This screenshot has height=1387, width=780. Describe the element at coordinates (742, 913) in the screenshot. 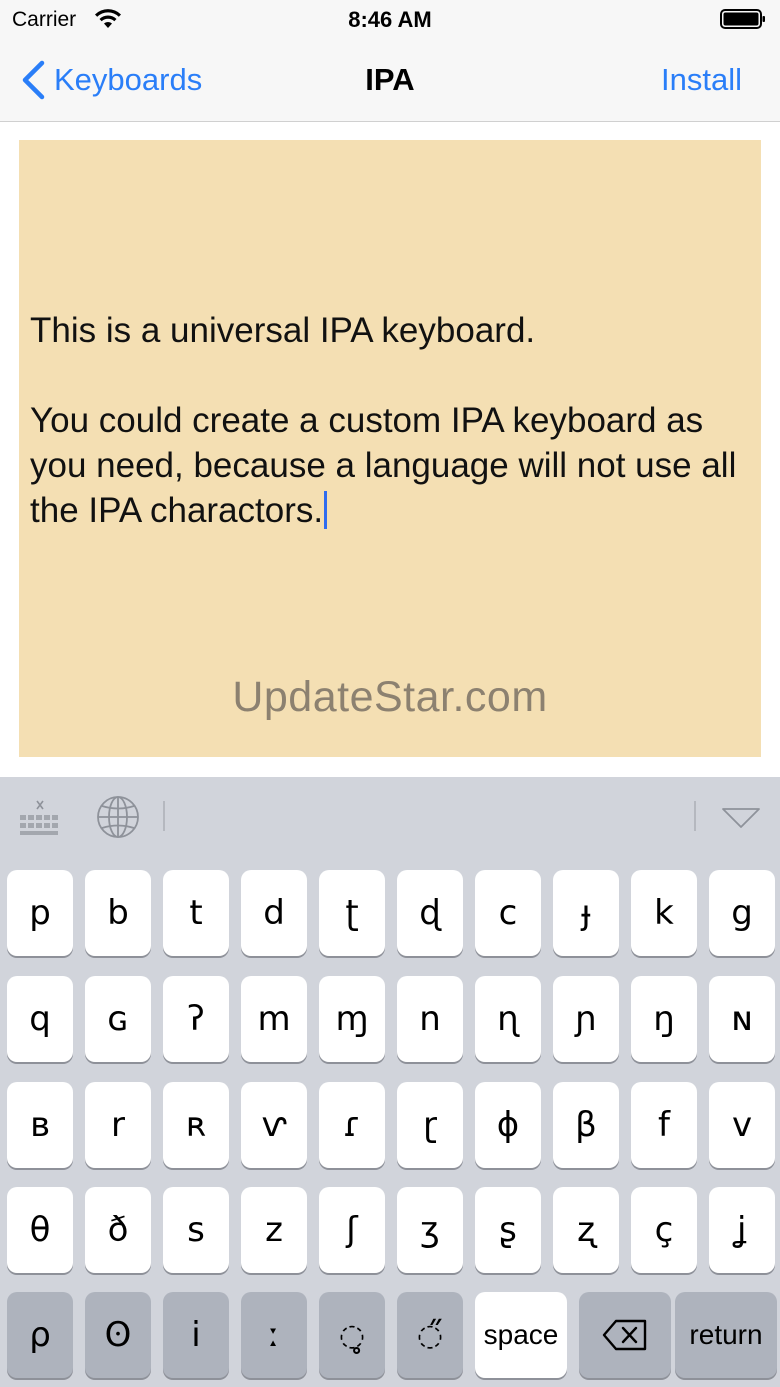

I see `key-r1-c10: g` at that location.